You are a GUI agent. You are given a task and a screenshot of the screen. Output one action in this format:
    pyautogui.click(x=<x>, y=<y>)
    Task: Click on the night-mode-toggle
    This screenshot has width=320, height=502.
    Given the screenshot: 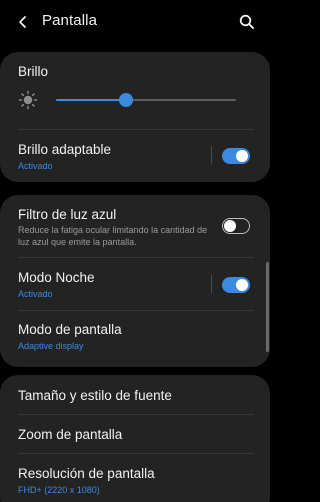 What is the action you would take?
    pyautogui.click(x=236, y=285)
    